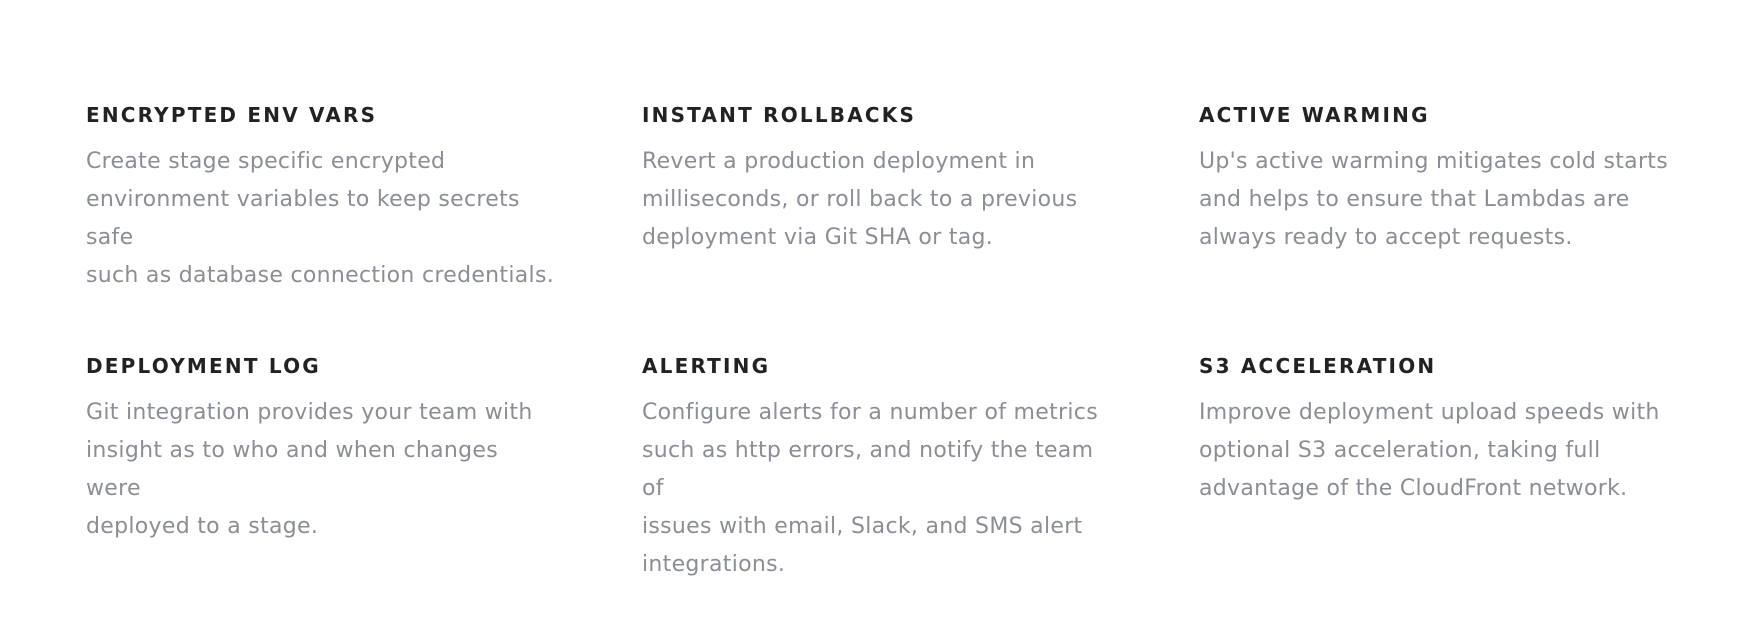 Image resolution: width=1750 pixels, height=618 pixels. What do you see at coordinates (1314, 115) in the screenshot?
I see `feature-title: ACTIVE WARMING` at bounding box center [1314, 115].